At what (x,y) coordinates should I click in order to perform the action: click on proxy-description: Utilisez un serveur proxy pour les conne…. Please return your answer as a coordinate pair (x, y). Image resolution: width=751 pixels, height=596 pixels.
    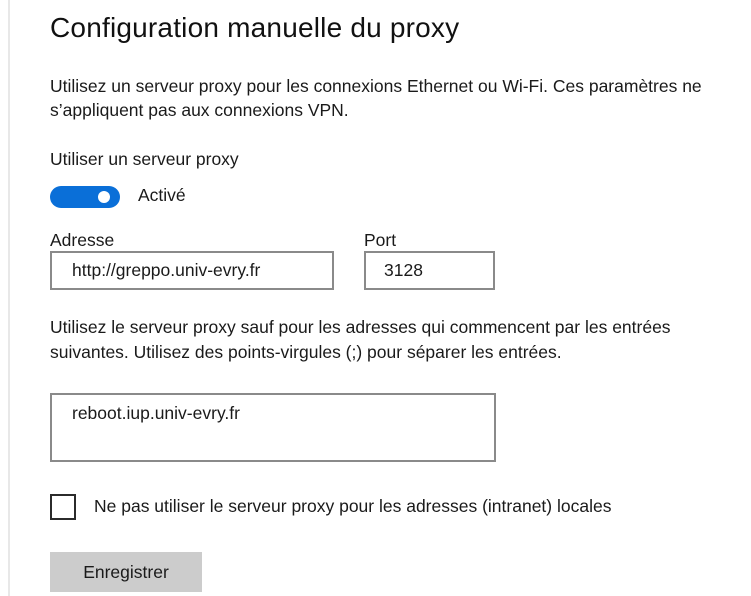
    Looking at the image, I should click on (376, 98).